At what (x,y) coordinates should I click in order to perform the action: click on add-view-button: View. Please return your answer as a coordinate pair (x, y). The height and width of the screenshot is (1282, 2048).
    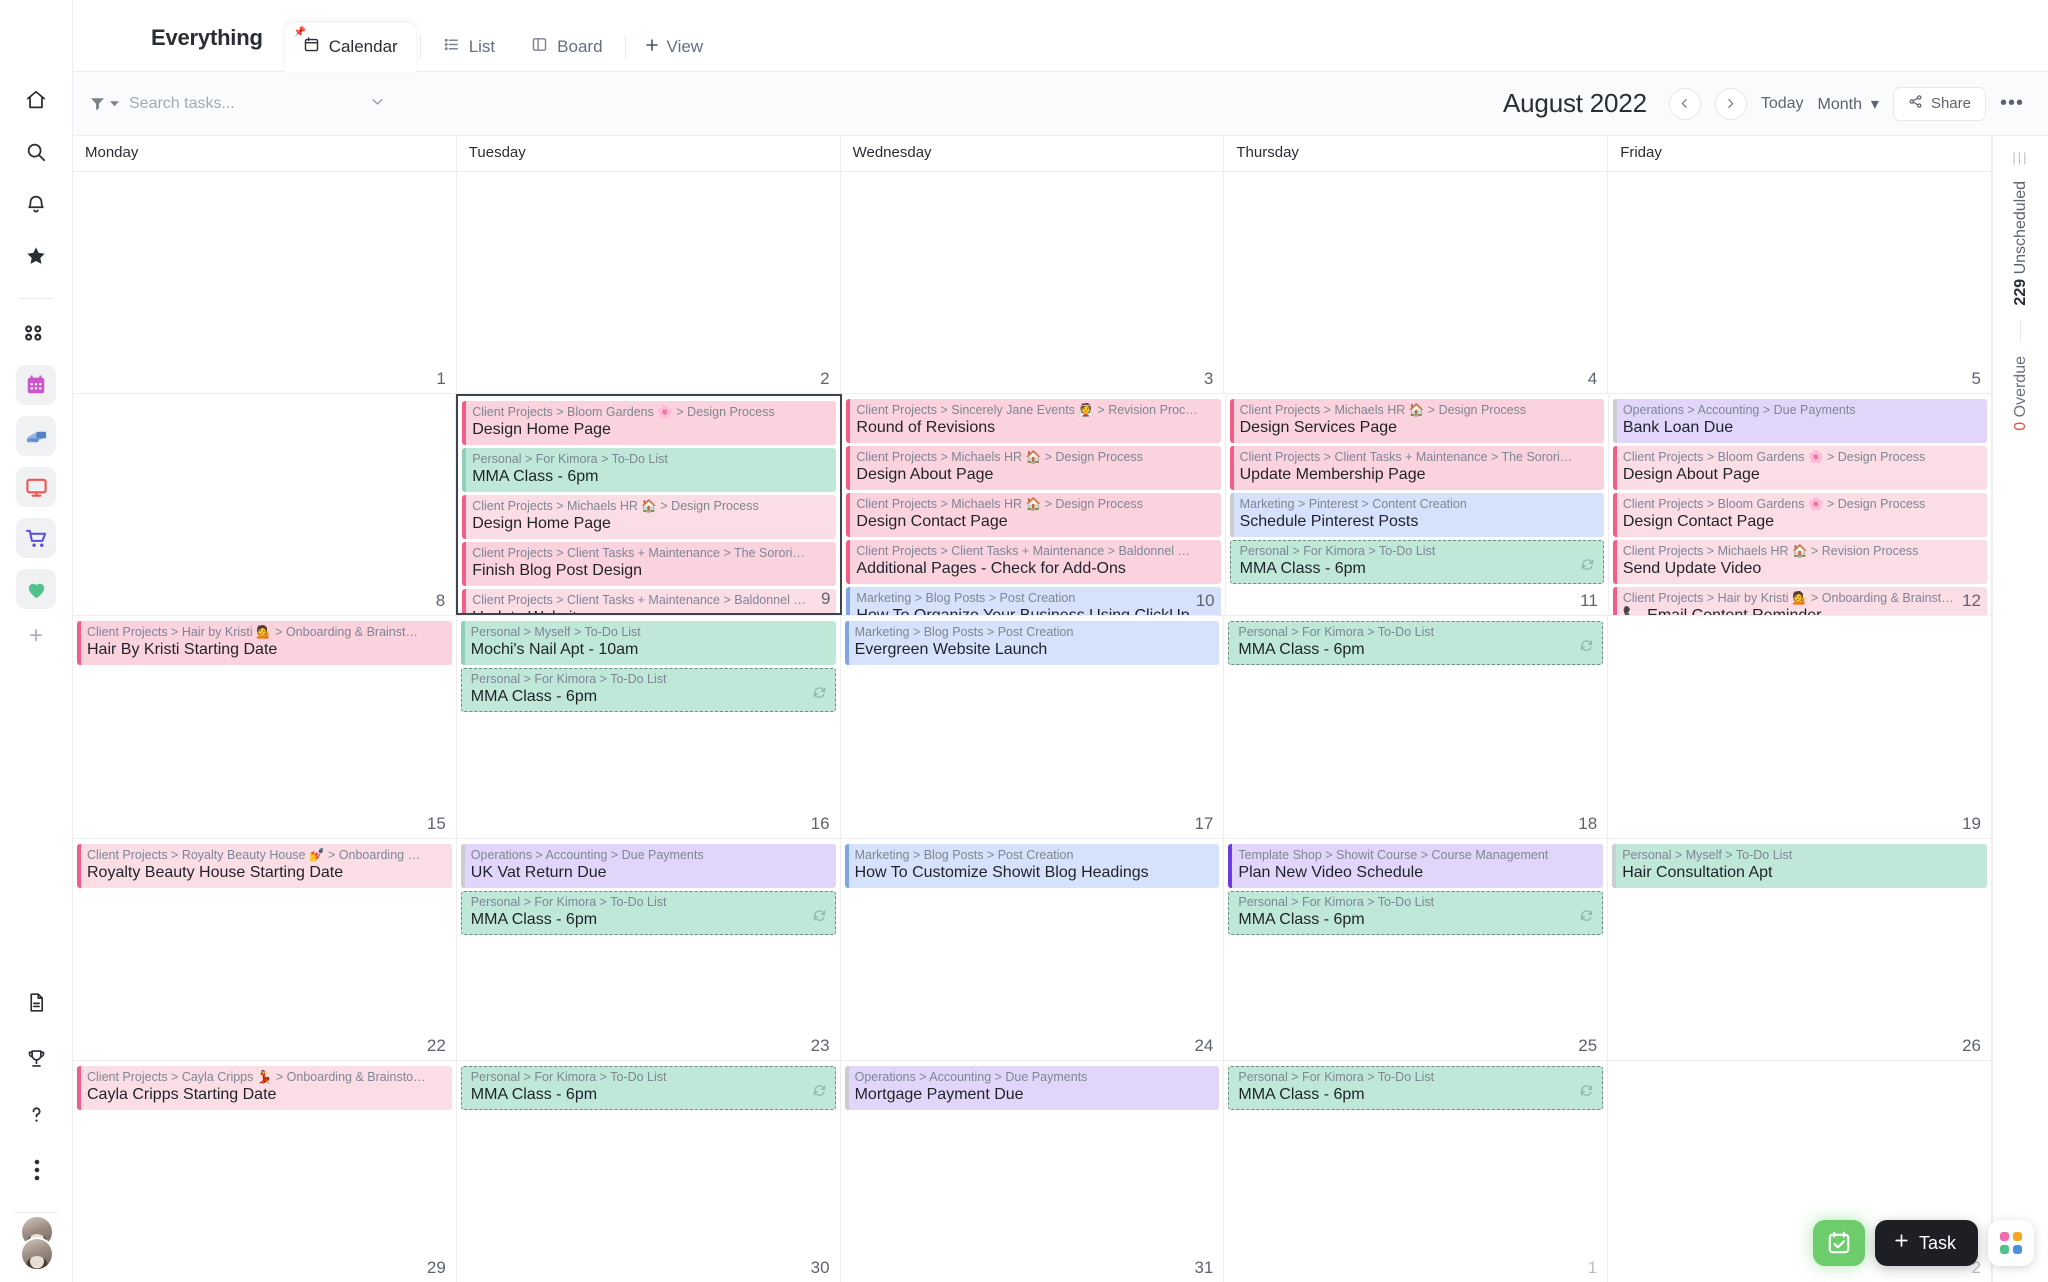
    Looking at the image, I should click on (674, 47).